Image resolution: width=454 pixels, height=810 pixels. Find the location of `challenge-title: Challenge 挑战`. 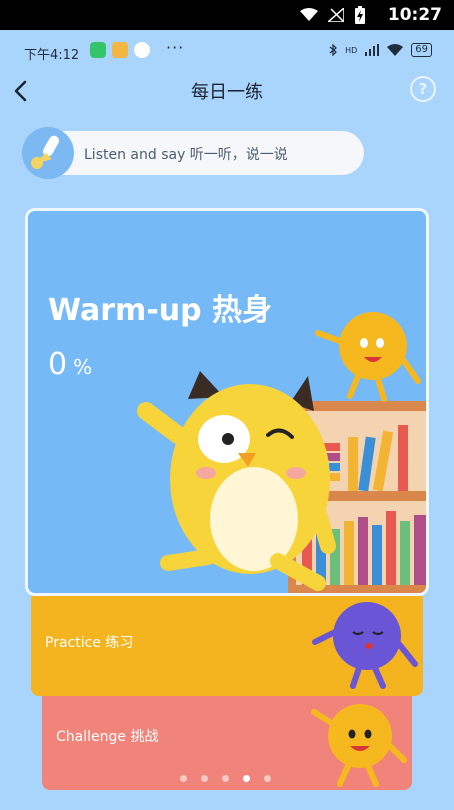

challenge-title: Challenge 挑战 is located at coordinates (107, 737).